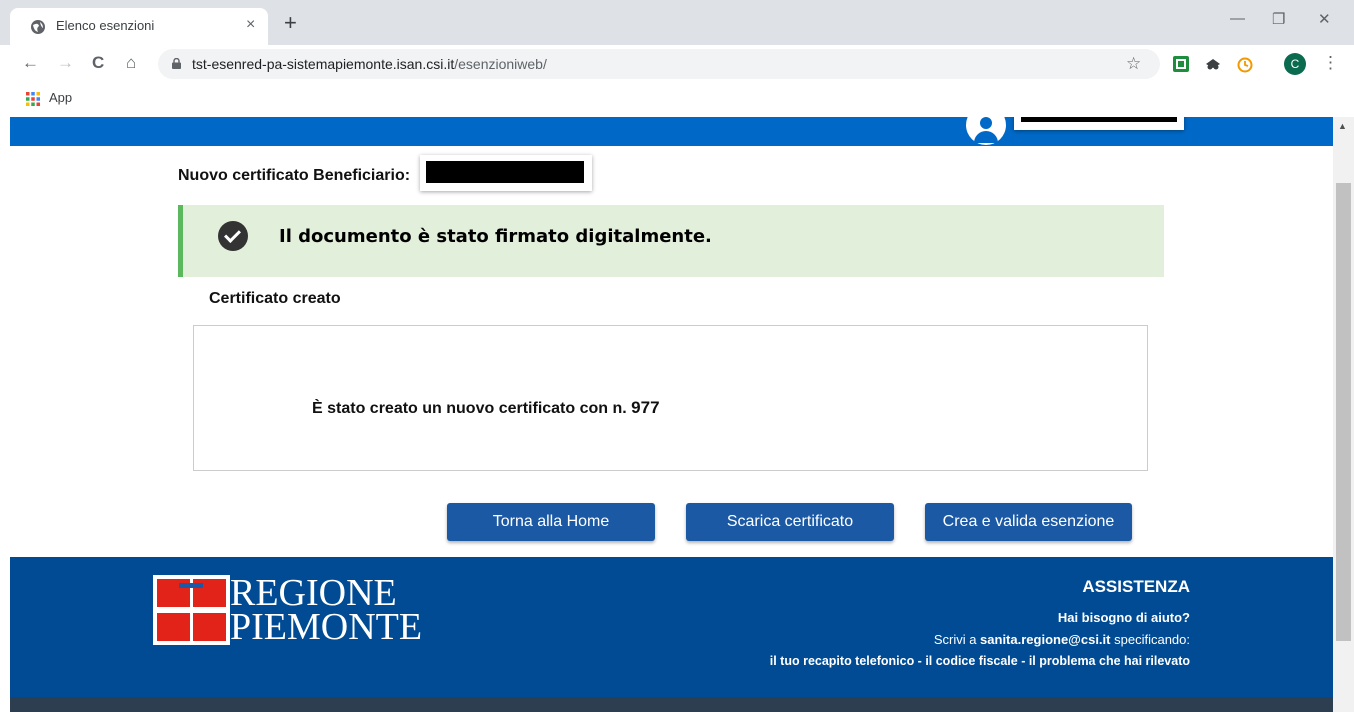 This screenshot has height=712, width=1354. What do you see at coordinates (1278, 19) in the screenshot?
I see `restore-window-icon: ❐` at bounding box center [1278, 19].